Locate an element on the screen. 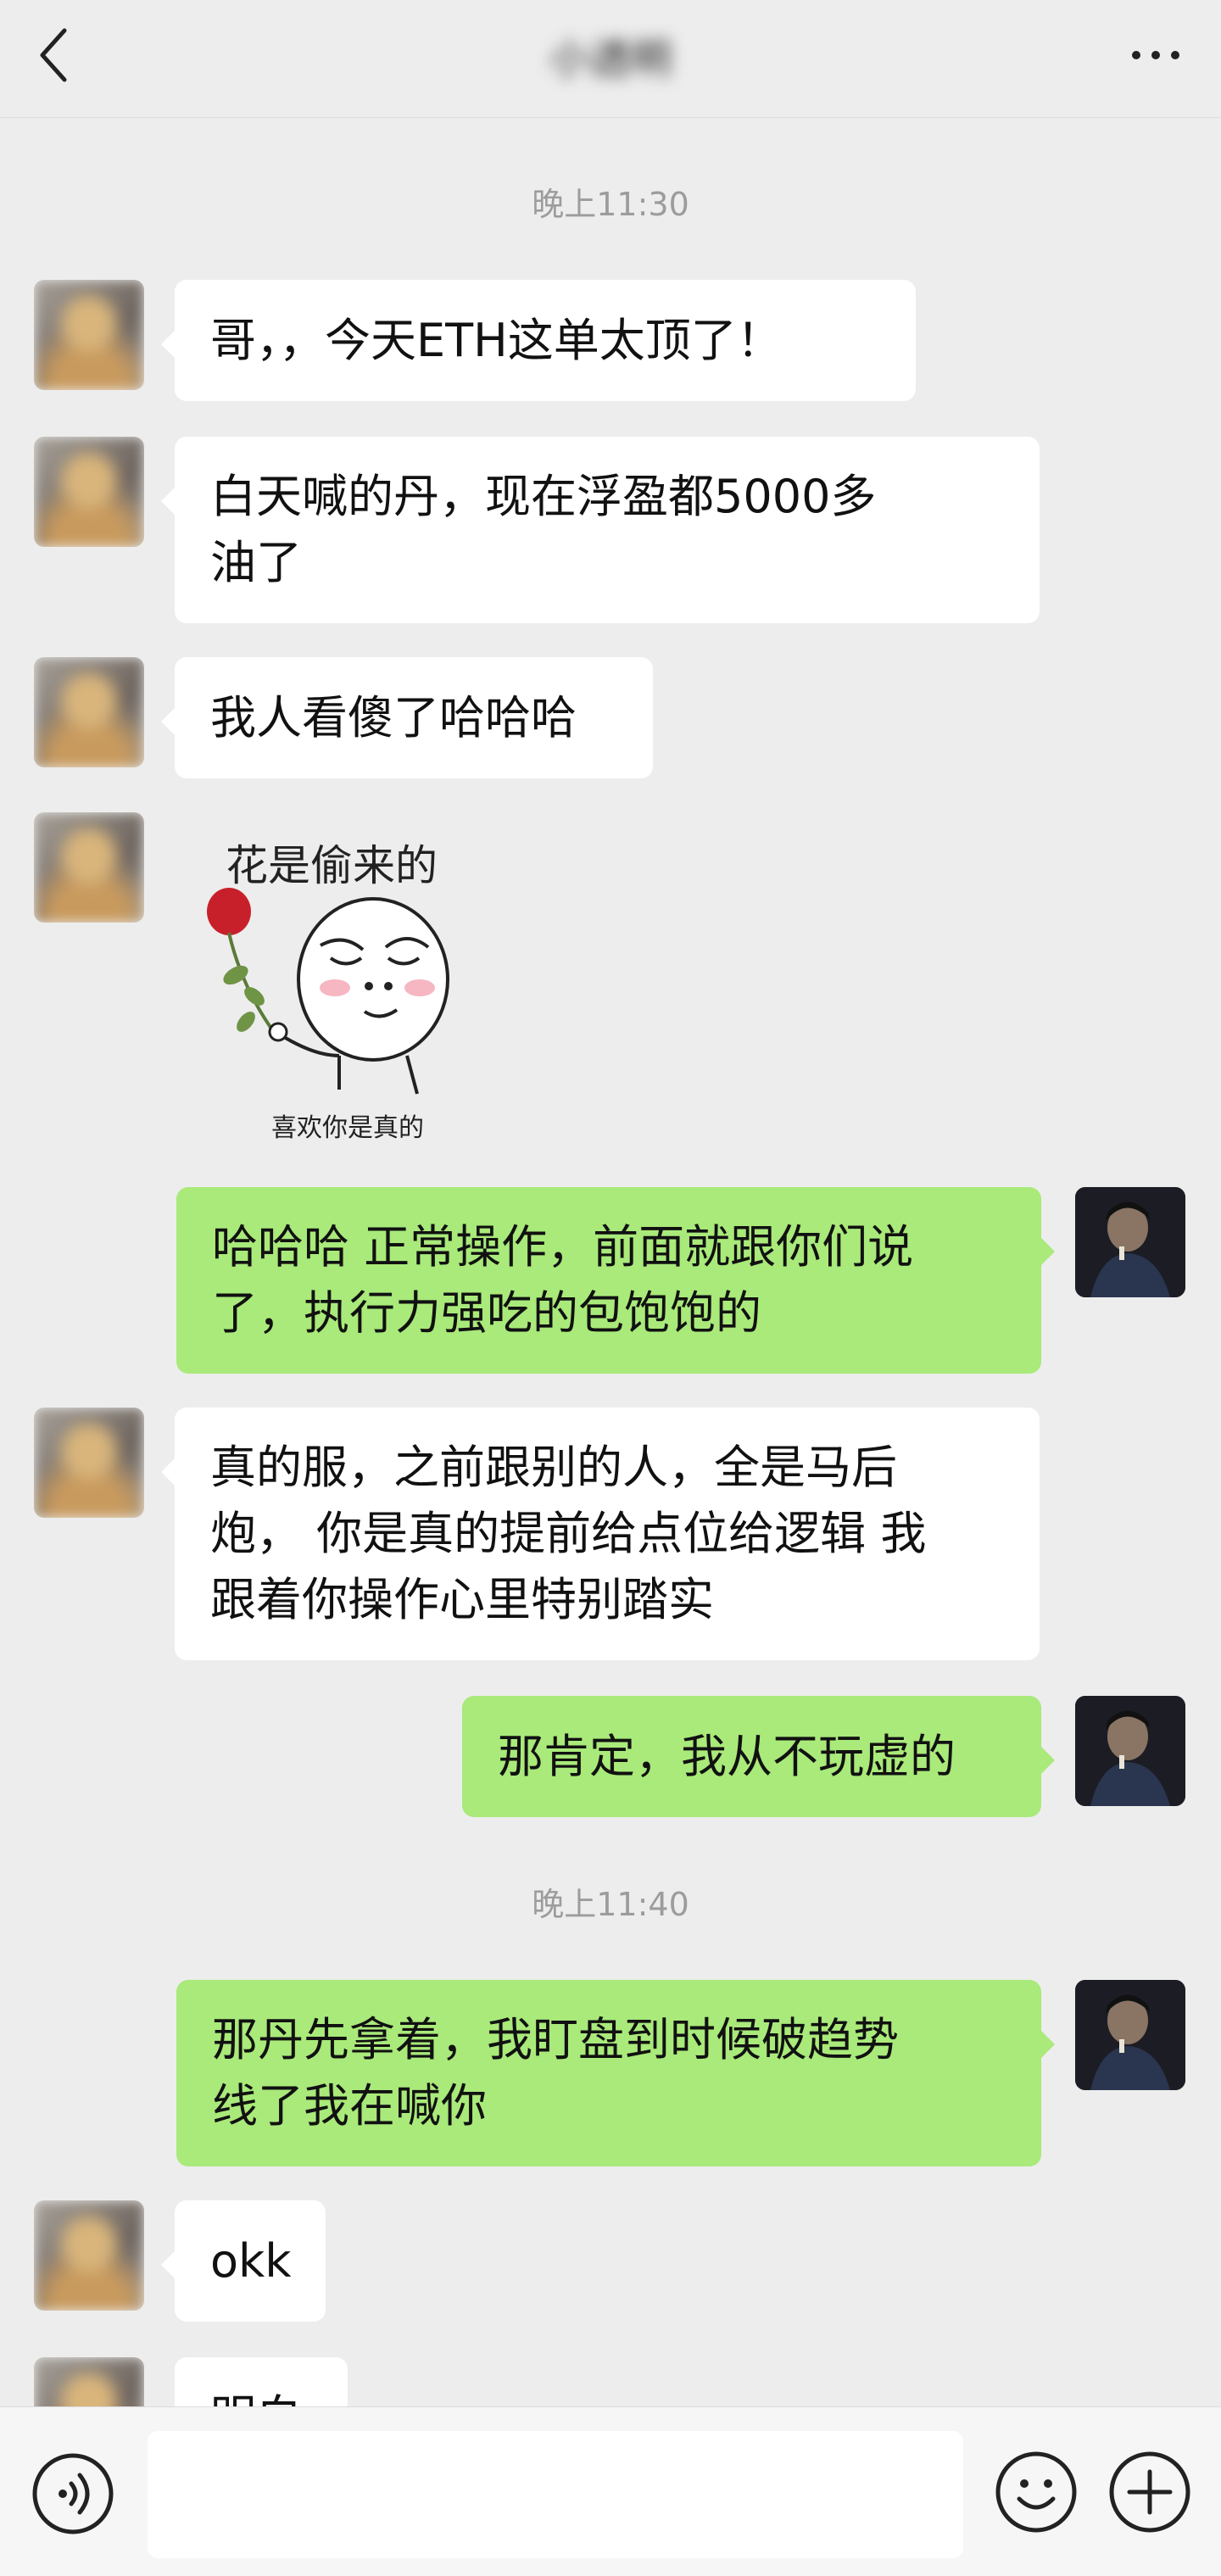 This screenshot has width=1221, height=2576. plus-icon is located at coordinates (1149, 2492).